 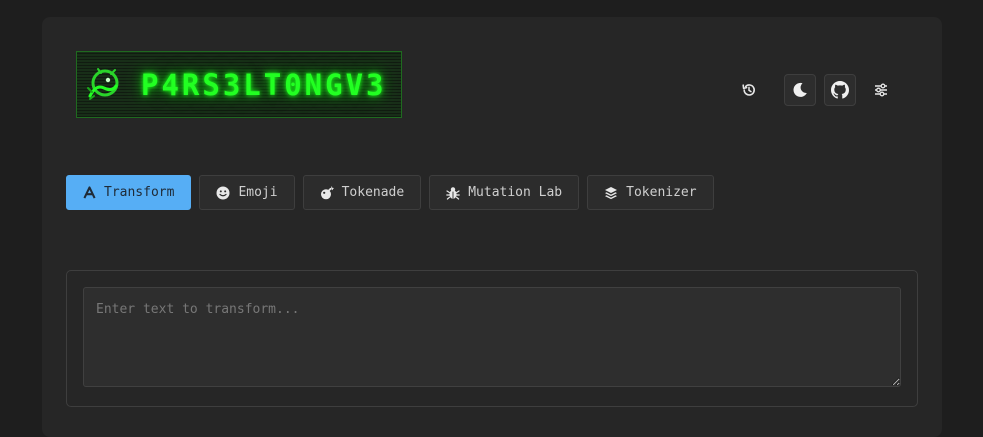 I want to click on history-icon, so click(x=748, y=90).